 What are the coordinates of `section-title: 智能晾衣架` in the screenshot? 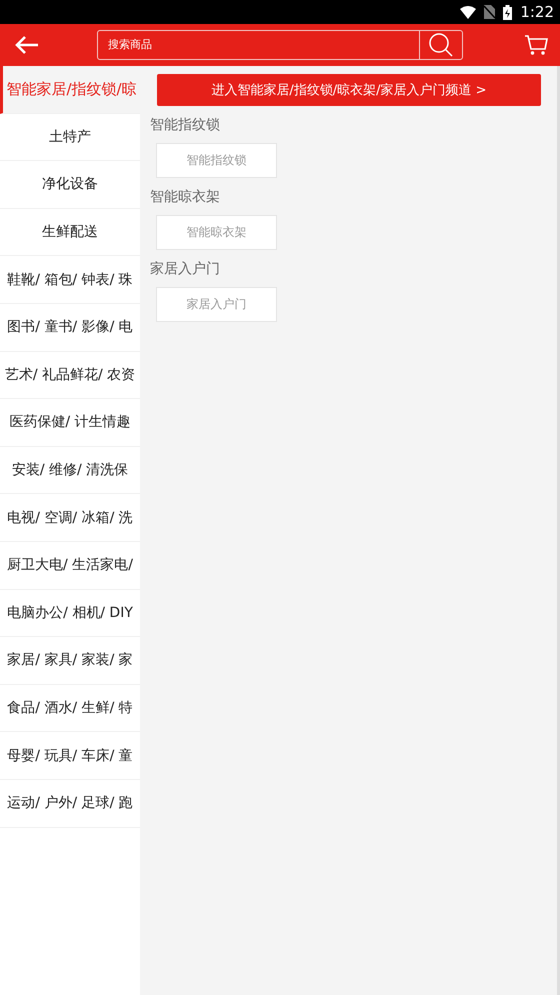 It's located at (185, 197).